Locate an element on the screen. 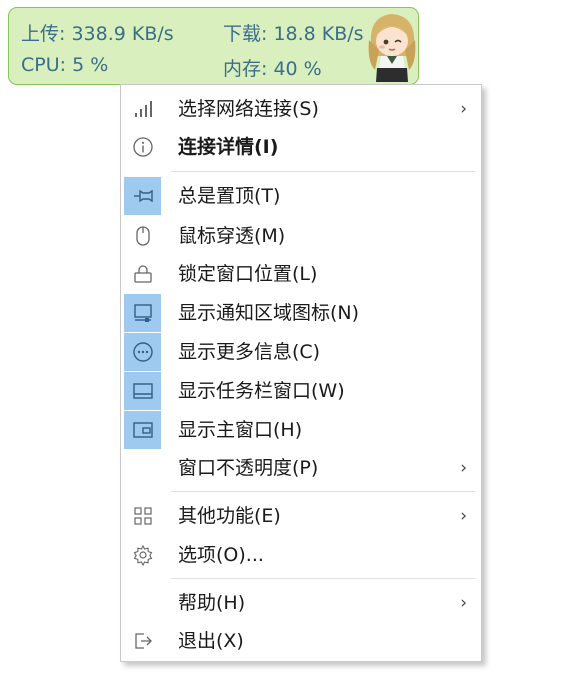  menu-item-exit: 退出(X) is located at coordinates (301, 641).